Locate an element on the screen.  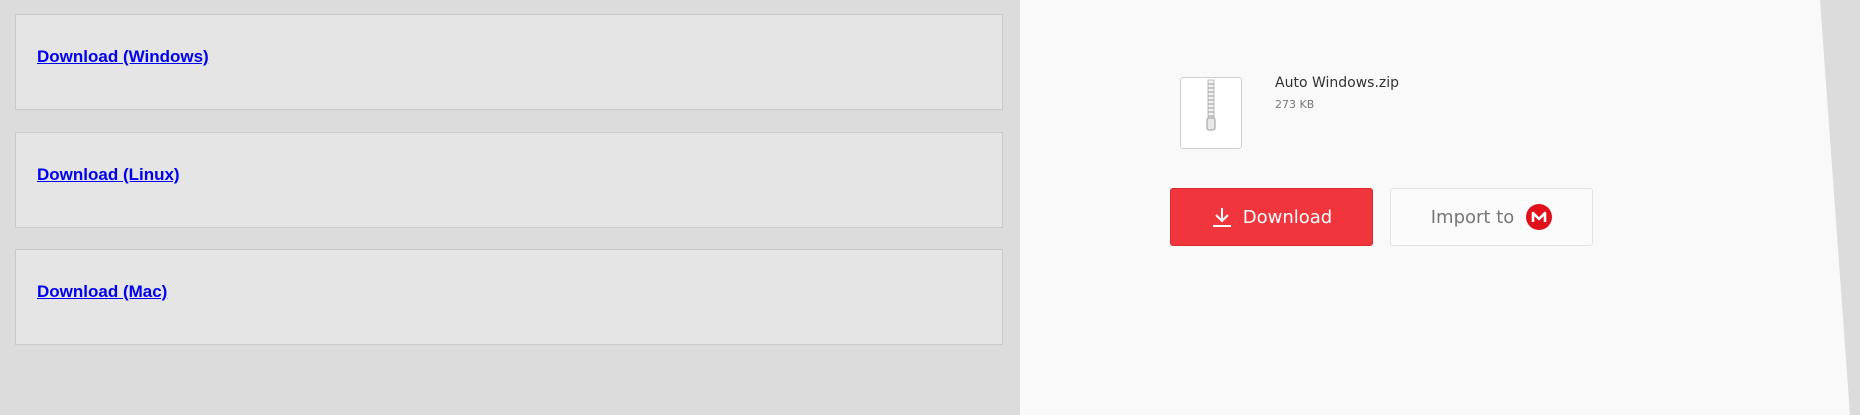
download-windows-link: Download (Windows) is located at coordinates (123, 57).